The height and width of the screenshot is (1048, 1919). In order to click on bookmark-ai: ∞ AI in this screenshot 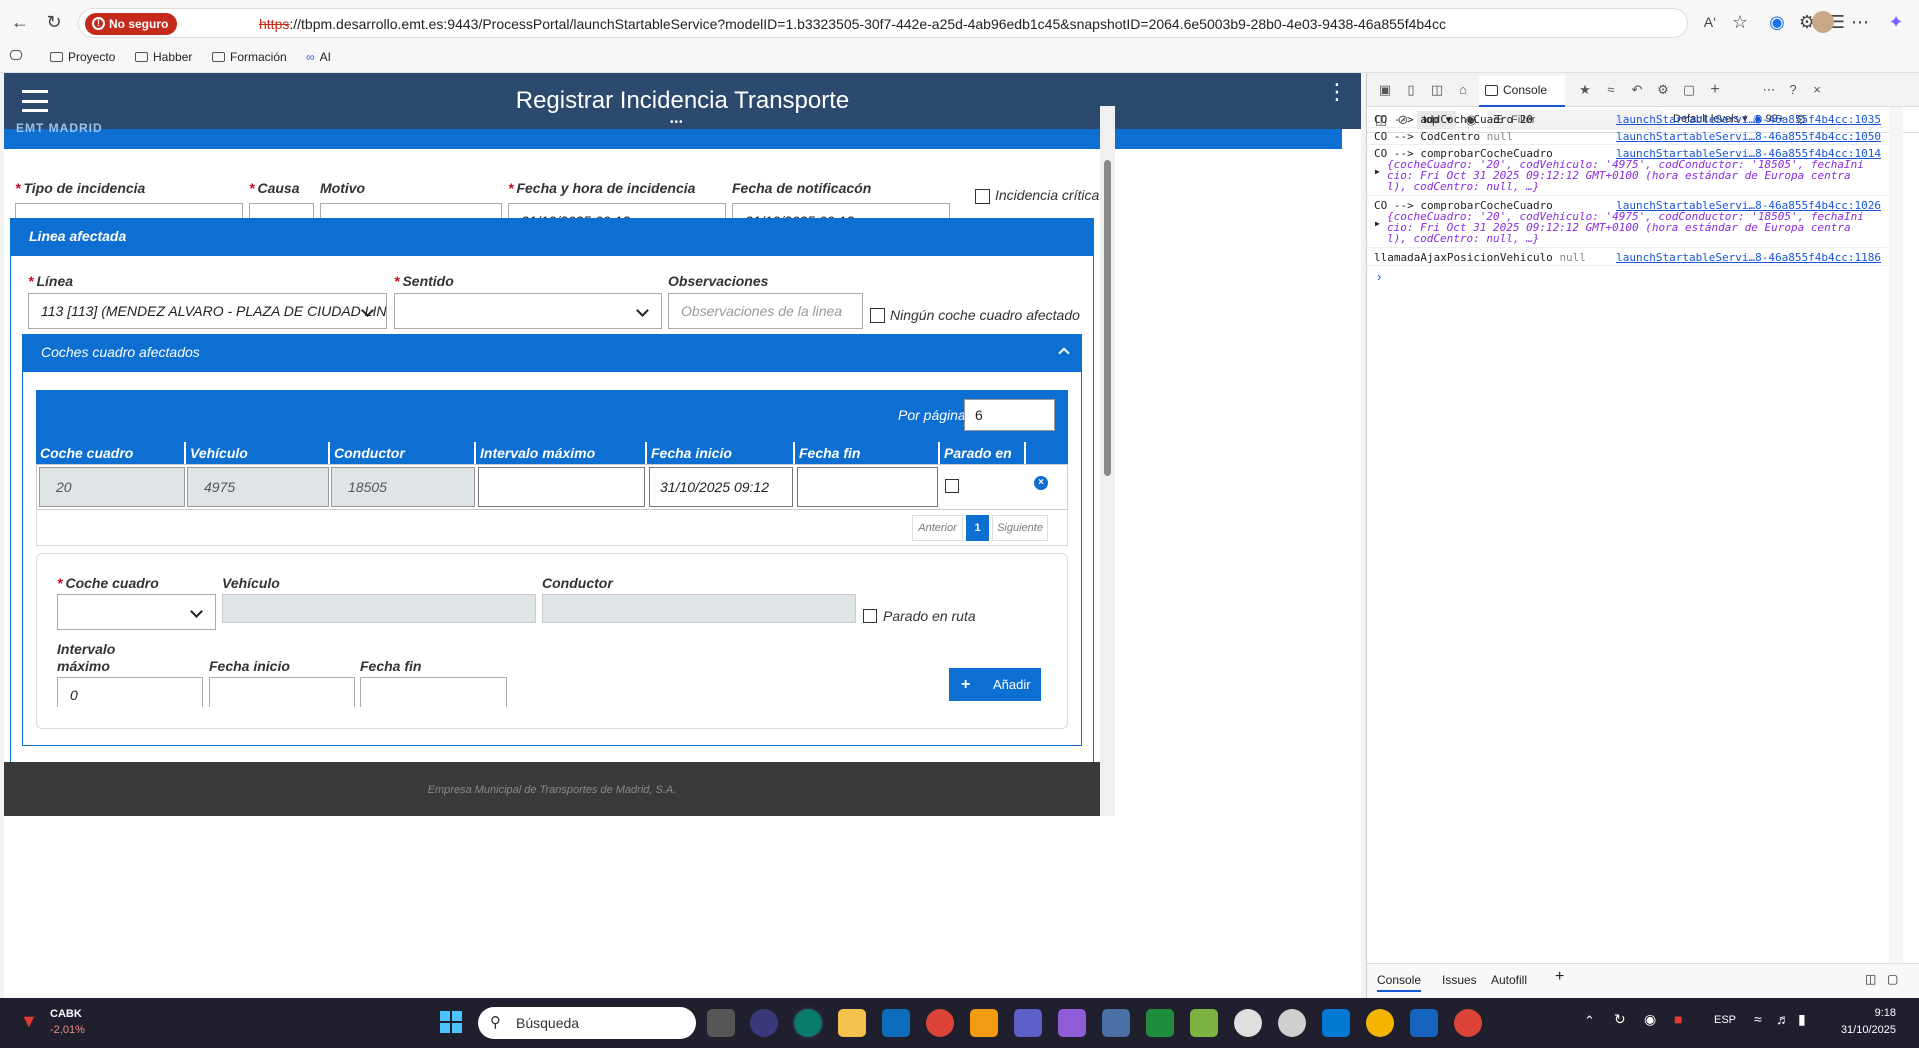, I will do `click(318, 57)`.